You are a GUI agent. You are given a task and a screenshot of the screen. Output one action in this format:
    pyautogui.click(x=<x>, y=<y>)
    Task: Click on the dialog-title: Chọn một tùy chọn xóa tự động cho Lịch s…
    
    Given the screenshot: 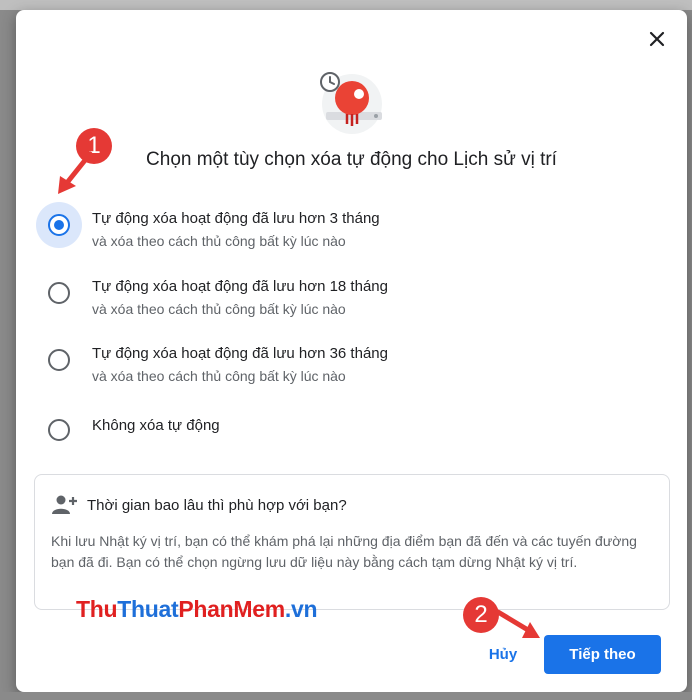 What is the action you would take?
    pyautogui.click(x=351, y=159)
    